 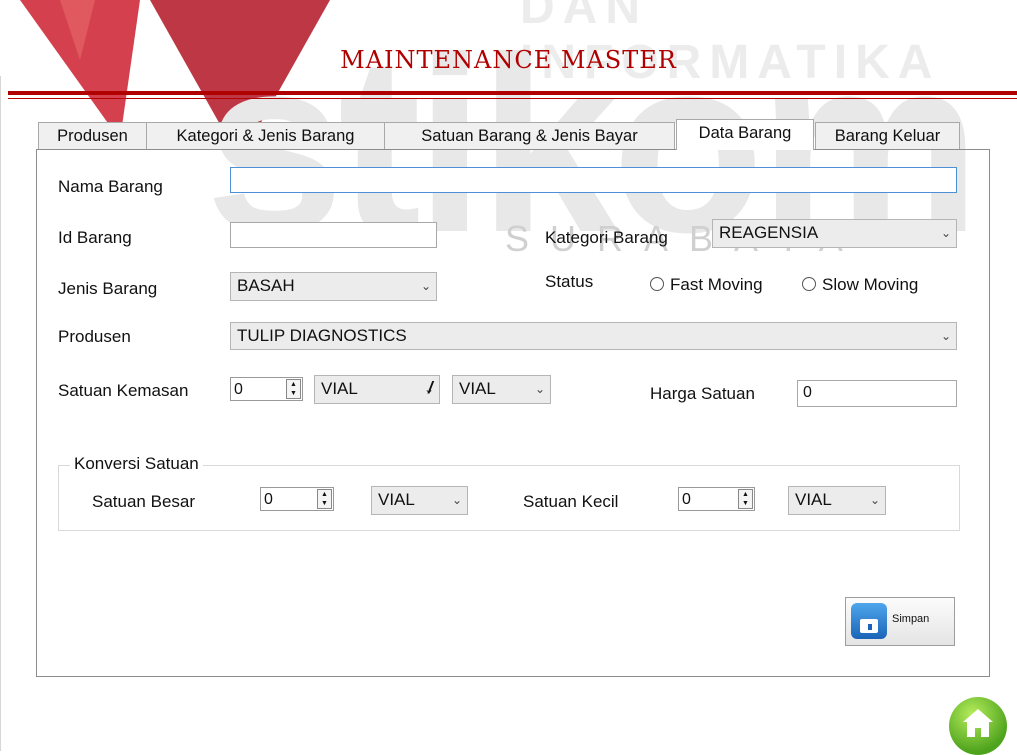 What do you see at coordinates (265, 135) in the screenshot?
I see `tab-kategori-jenis-barang: Kategori & Jenis Barang` at bounding box center [265, 135].